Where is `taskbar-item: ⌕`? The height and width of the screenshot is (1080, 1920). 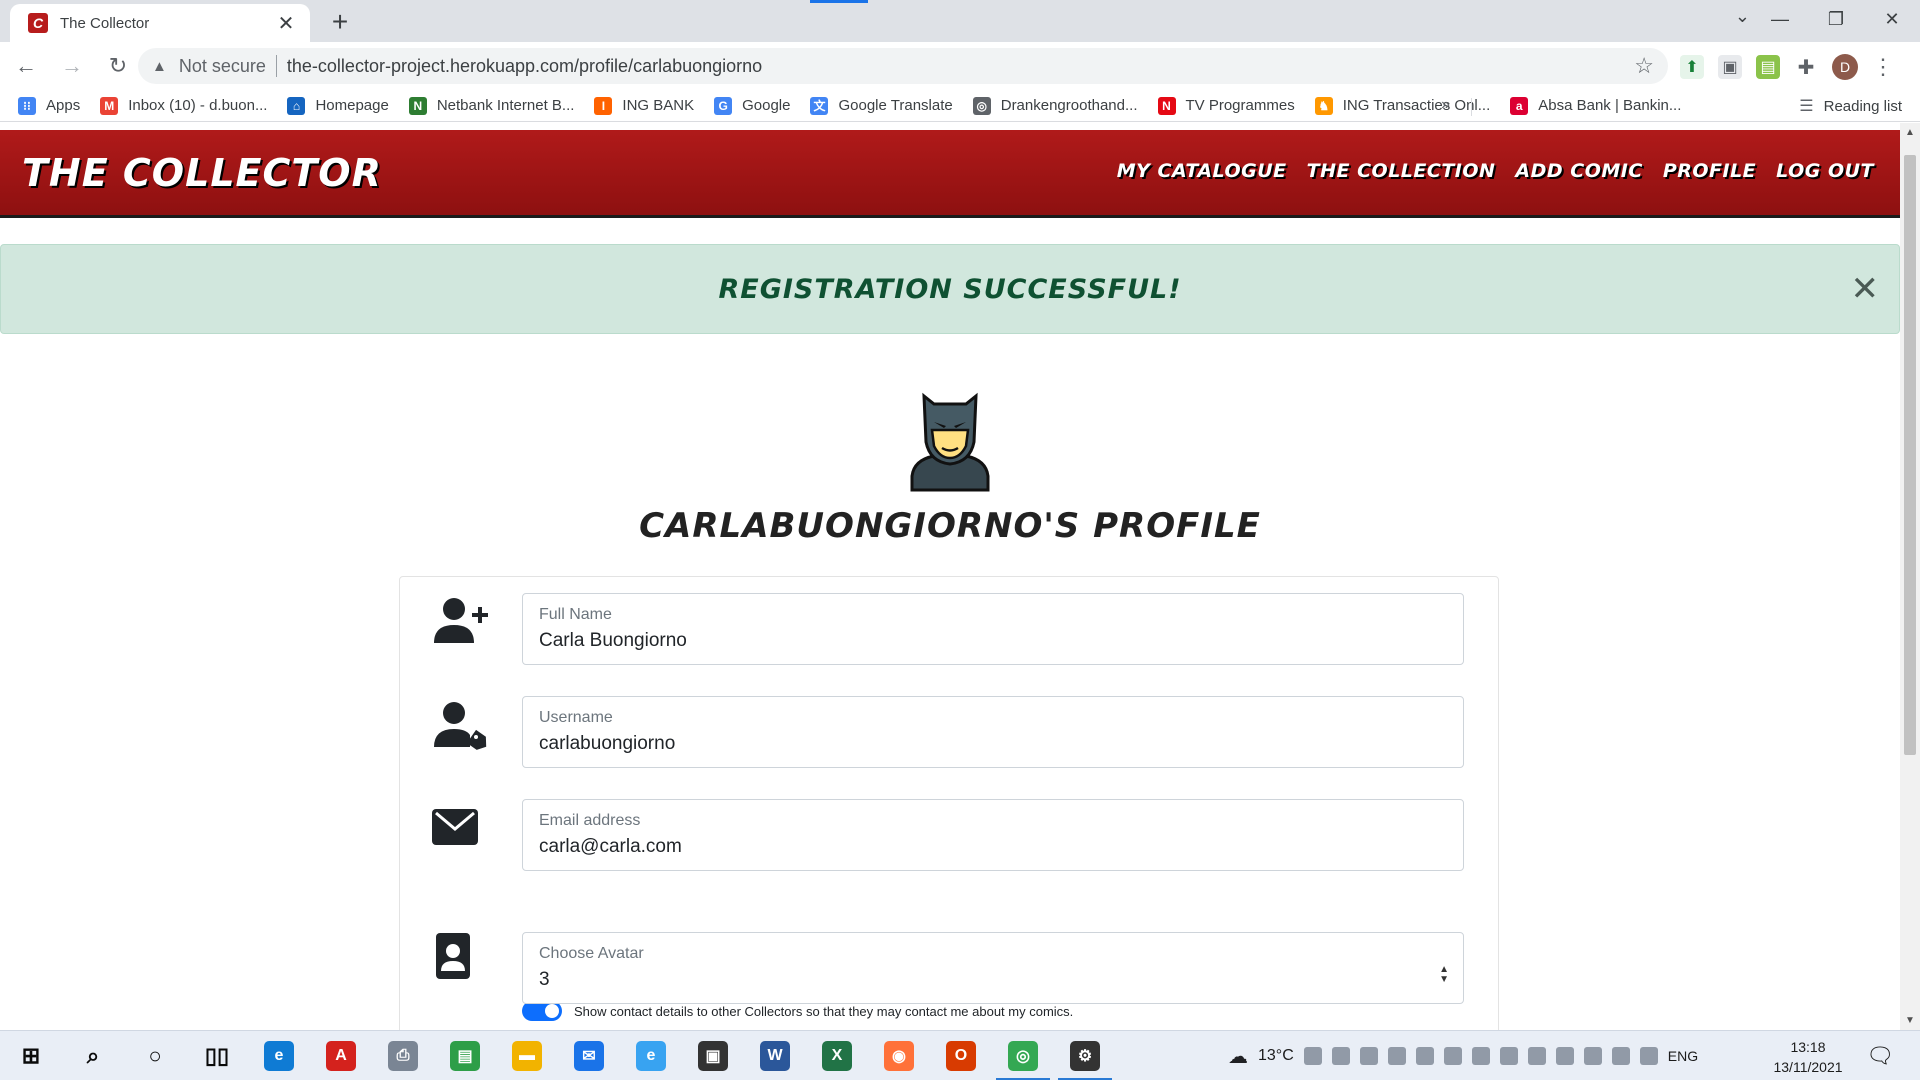
taskbar-item: ⌕ is located at coordinates (93, 1055).